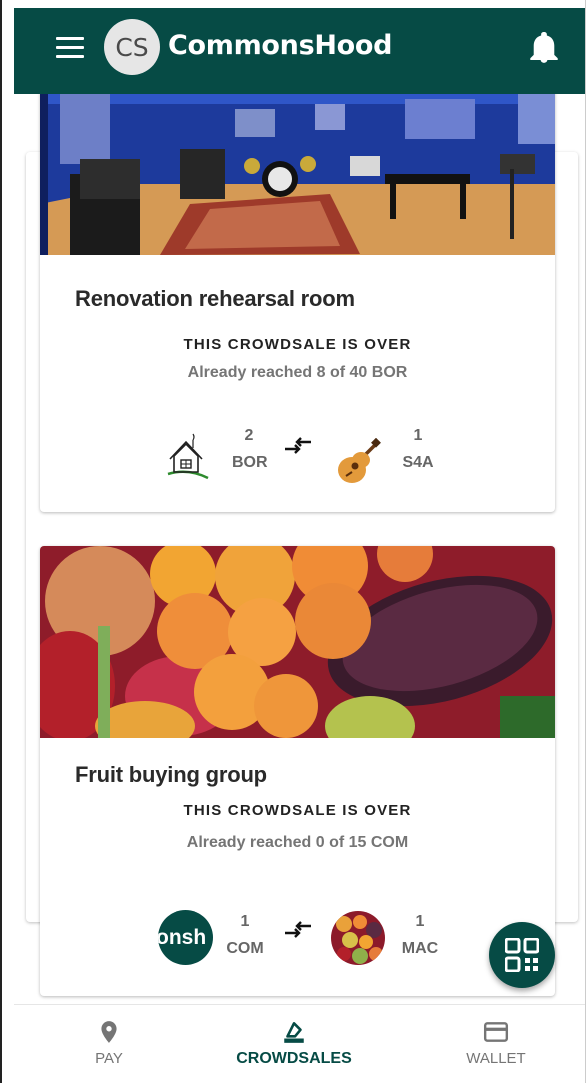 The image size is (586, 1083). Describe the element at coordinates (109, 1032) in the screenshot. I see `location-pin-icon` at that location.